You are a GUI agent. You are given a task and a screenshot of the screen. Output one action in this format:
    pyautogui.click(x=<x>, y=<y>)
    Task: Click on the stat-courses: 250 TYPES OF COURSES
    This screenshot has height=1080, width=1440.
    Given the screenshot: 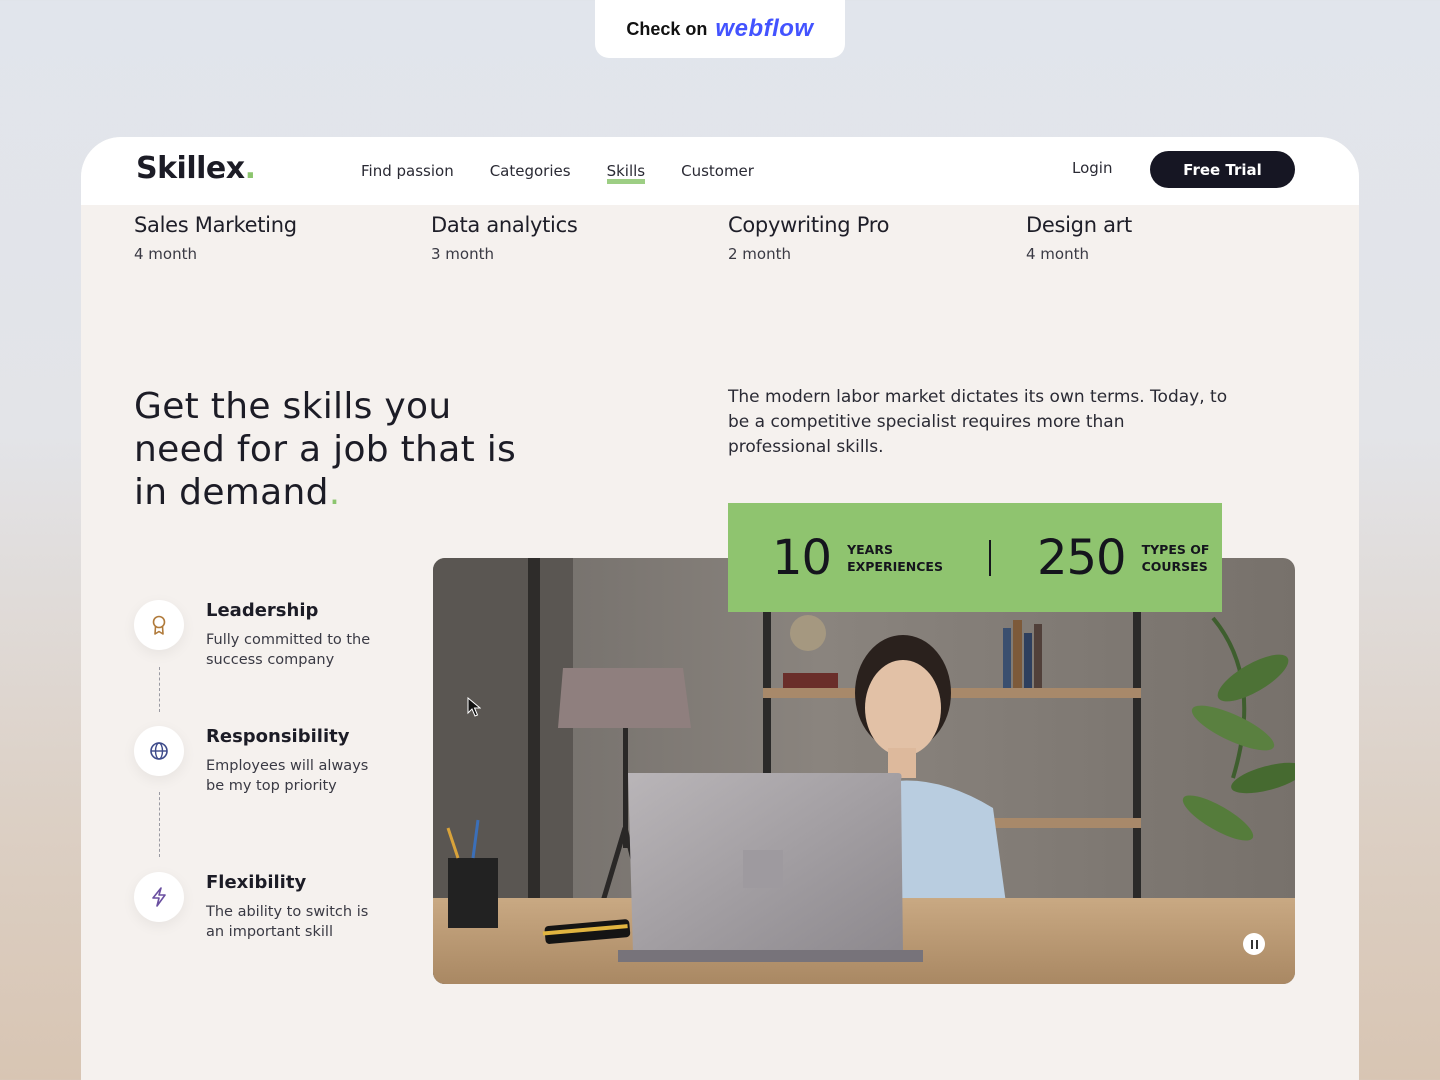 What is the action you would take?
    pyautogui.click(x=1123, y=558)
    